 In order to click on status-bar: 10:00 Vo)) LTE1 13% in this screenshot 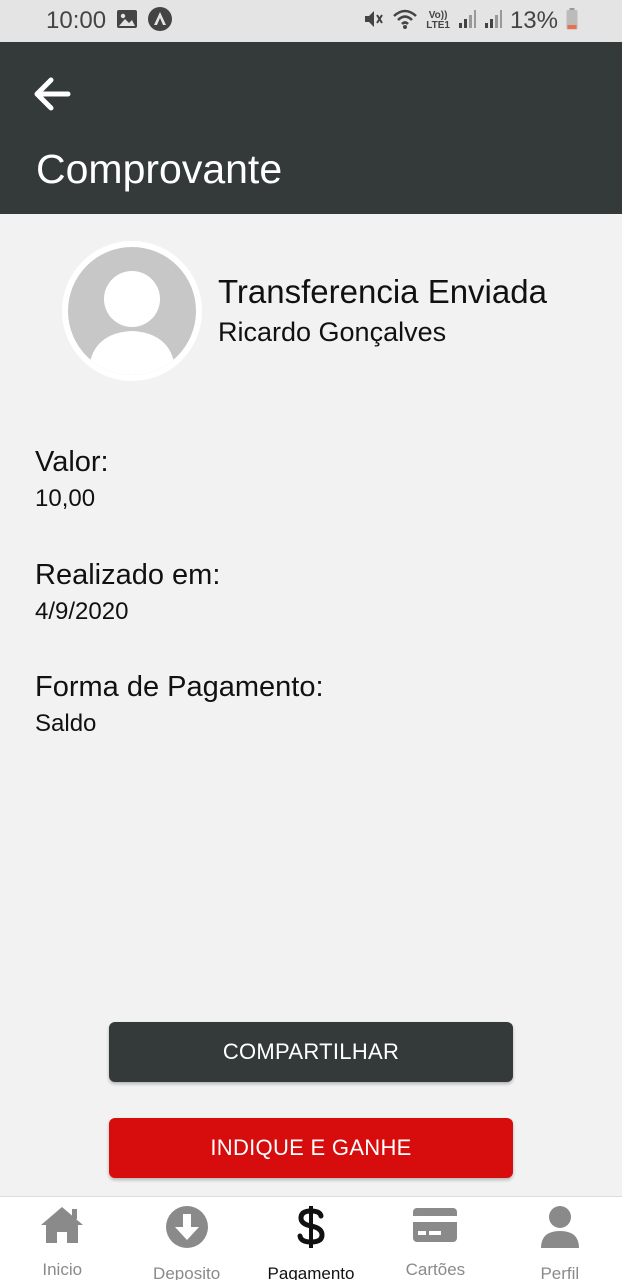, I will do `click(311, 21)`.